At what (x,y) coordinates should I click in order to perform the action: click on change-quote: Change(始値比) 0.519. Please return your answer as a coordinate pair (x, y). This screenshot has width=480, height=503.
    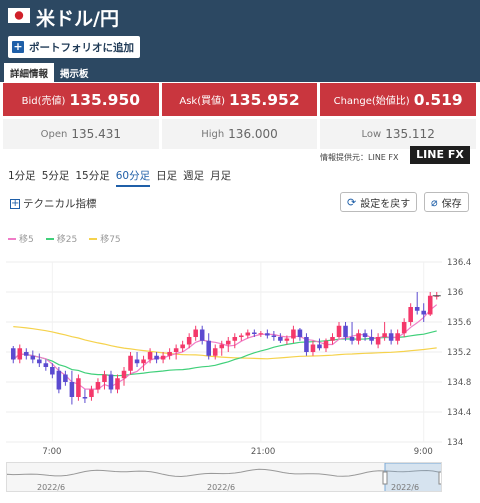
    Looking at the image, I should click on (398, 99).